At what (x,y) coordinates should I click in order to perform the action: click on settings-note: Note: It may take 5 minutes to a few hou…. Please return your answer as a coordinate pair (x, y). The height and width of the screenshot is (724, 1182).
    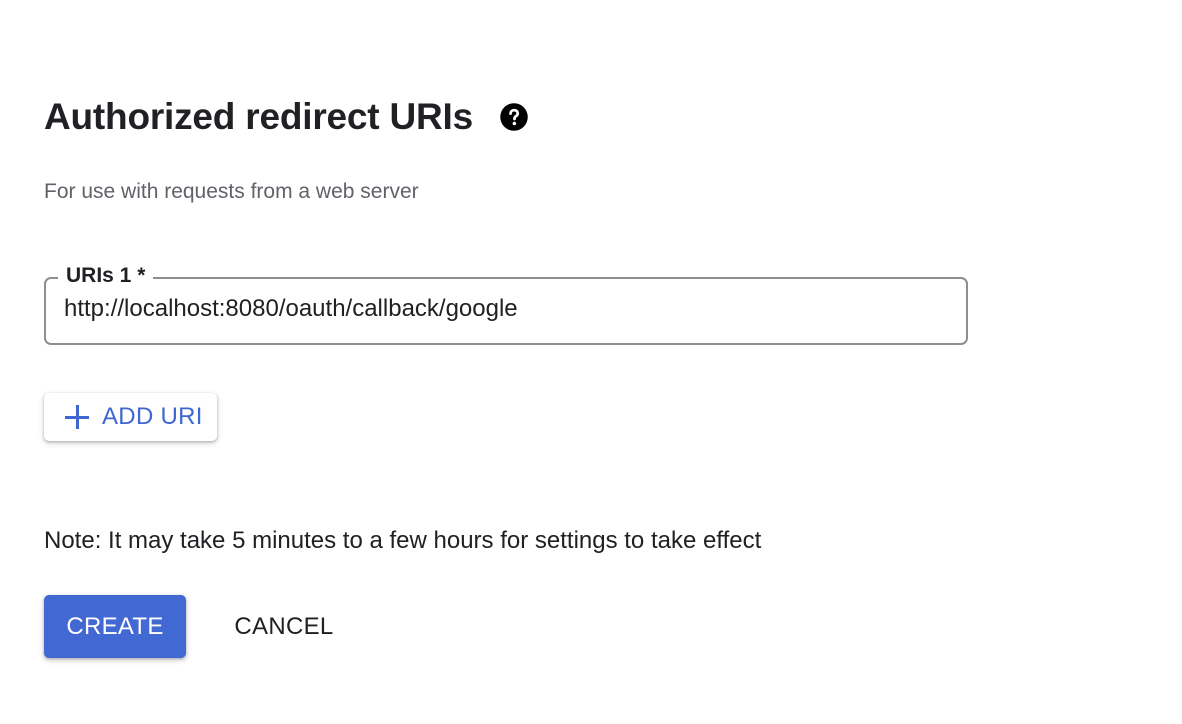
    Looking at the image, I should click on (403, 540).